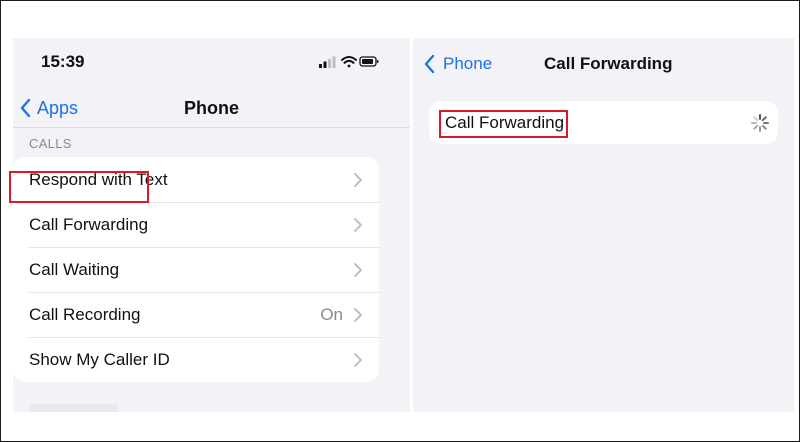 This screenshot has width=800, height=442. I want to click on back-label: Phone, so click(468, 63).